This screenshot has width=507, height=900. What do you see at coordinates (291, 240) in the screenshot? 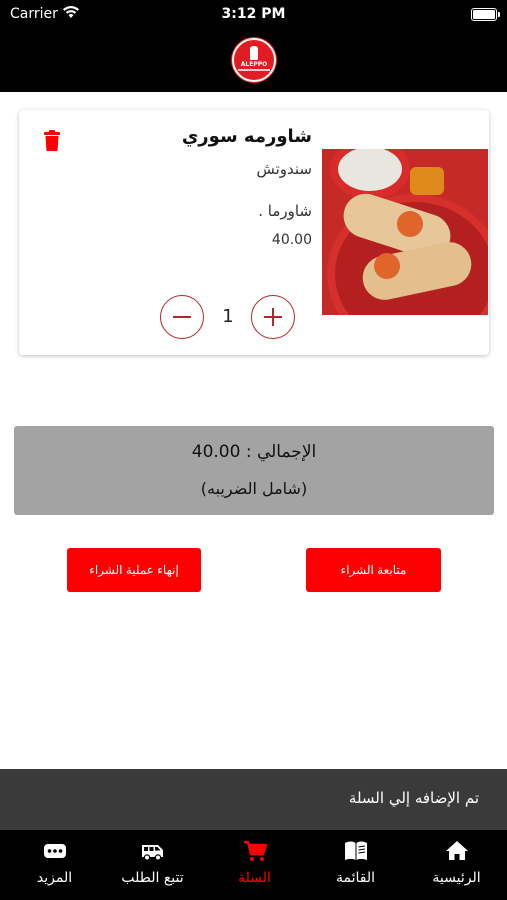
I see `product-price: 40.00` at bounding box center [291, 240].